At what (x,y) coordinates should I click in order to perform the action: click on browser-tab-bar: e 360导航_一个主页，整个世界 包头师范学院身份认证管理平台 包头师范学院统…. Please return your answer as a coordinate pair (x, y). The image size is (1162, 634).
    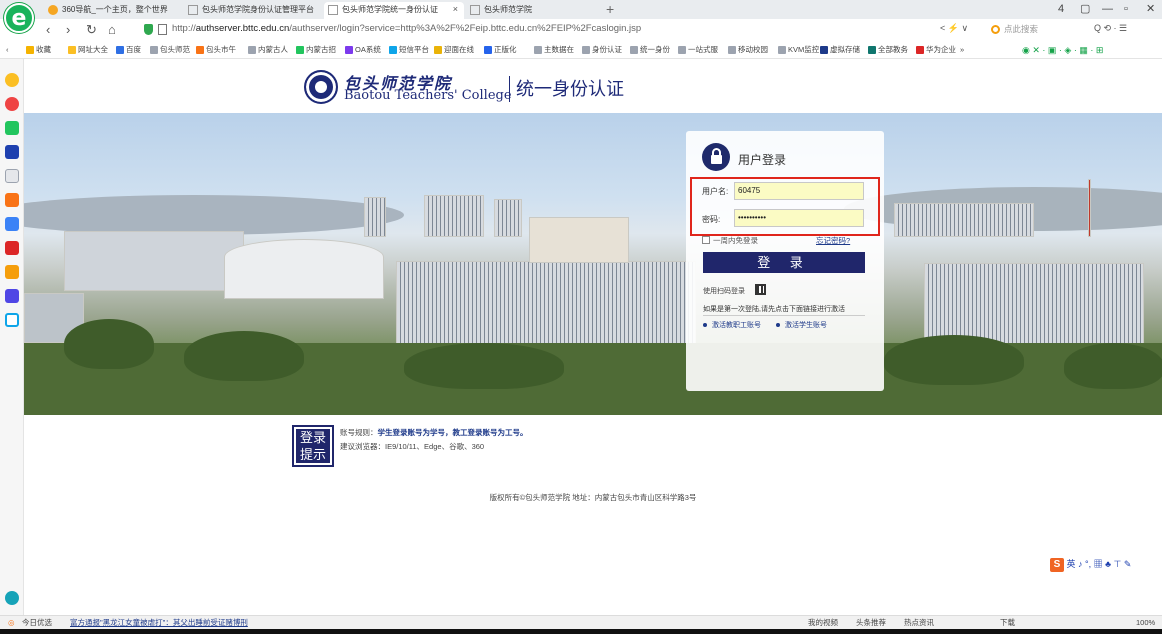
    Looking at the image, I should click on (581, 16).